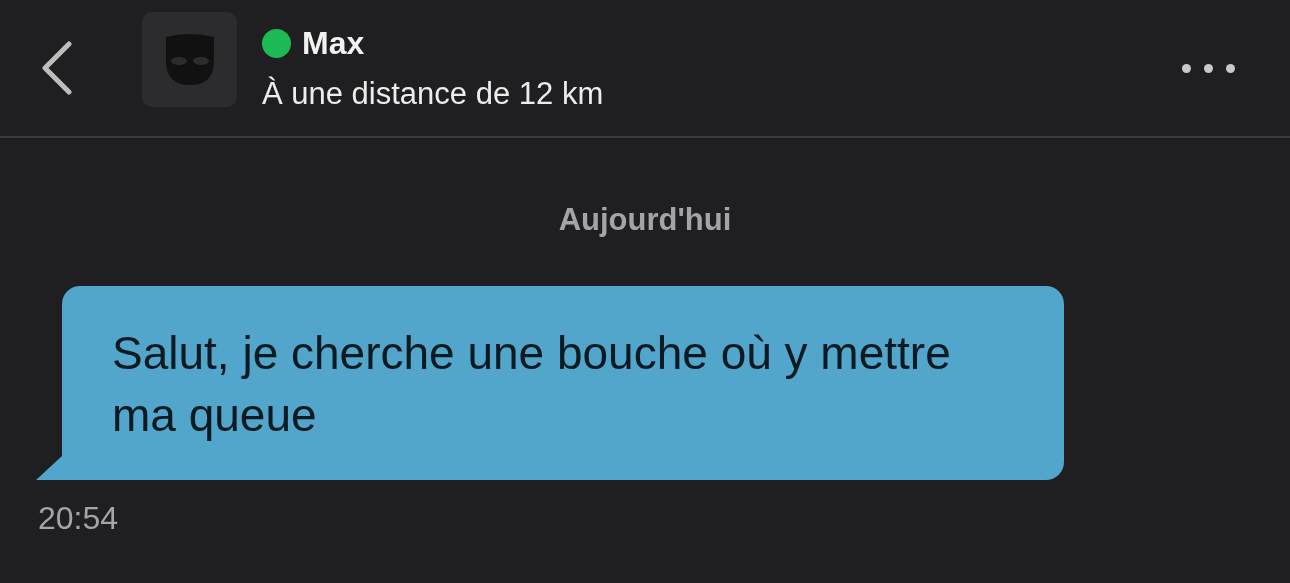 This screenshot has width=1290, height=583. Describe the element at coordinates (645, 220) in the screenshot. I see `date-separator: Aujourd'hui` at that location.